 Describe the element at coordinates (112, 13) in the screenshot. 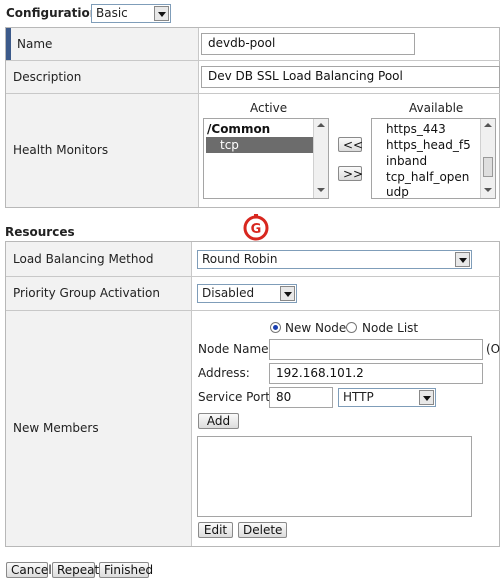

I see `configuration-value: Basic` at that location.